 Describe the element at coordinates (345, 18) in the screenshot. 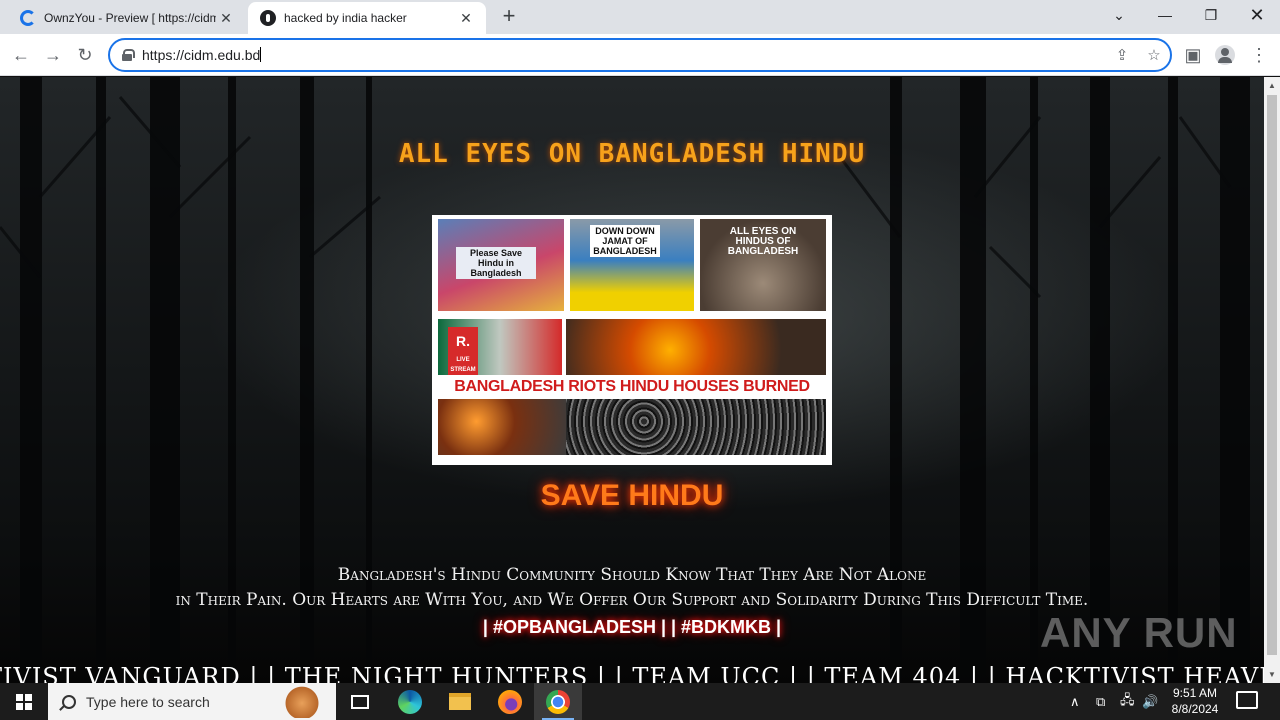

I see `tab-title: hacked by india hacker` at that location.